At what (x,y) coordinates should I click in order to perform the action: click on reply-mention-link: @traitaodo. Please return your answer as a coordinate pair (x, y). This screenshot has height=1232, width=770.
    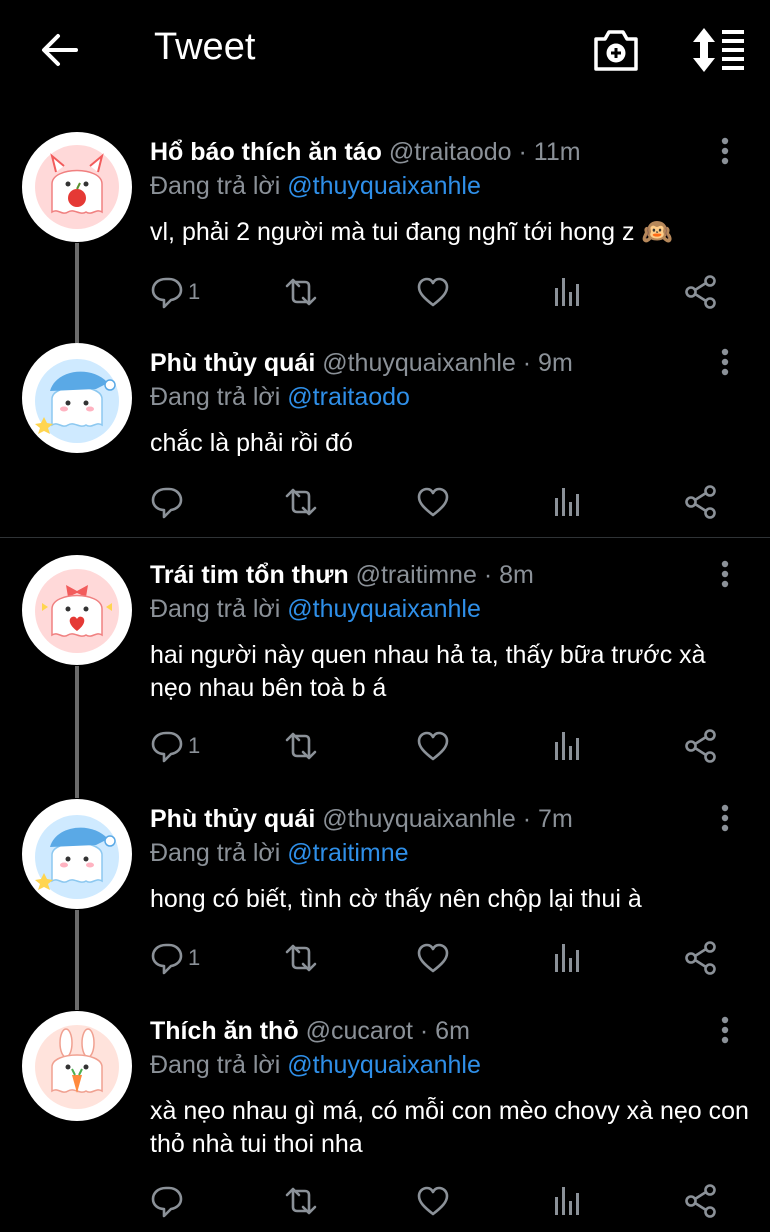
    Looking at the image, I should click on (348, 397).